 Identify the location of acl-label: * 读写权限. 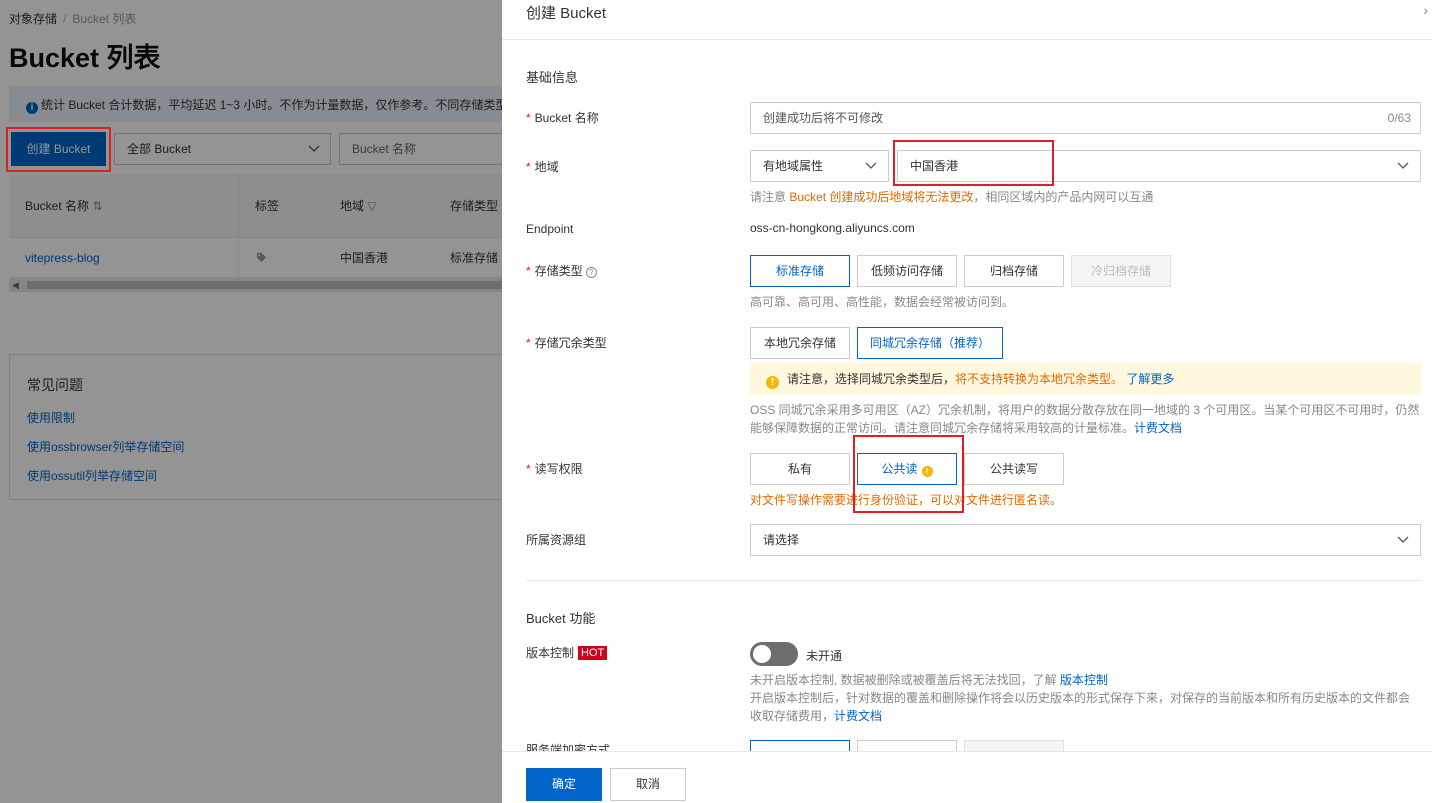
(554, 469).